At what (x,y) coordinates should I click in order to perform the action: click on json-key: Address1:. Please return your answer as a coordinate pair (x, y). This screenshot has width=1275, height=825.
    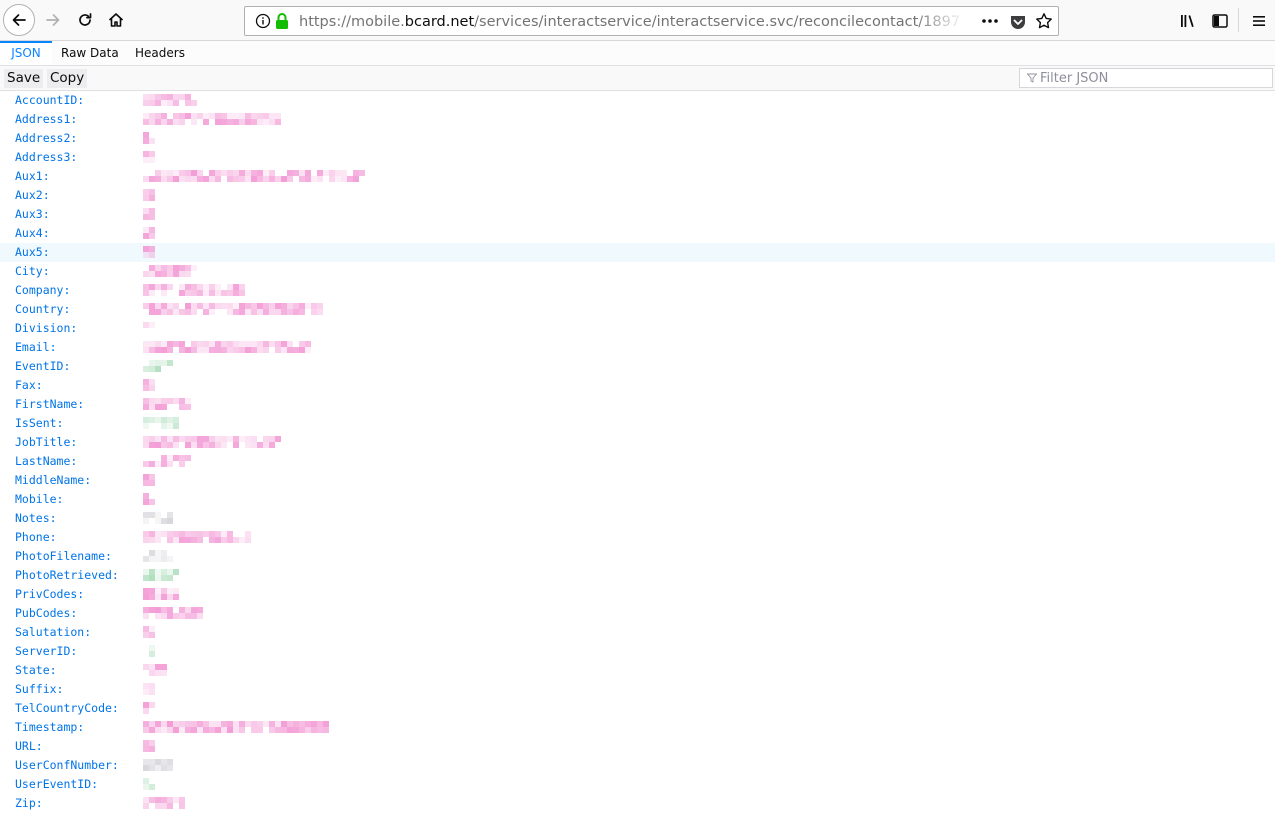
    Looking at the image, I should click on (46, 119).